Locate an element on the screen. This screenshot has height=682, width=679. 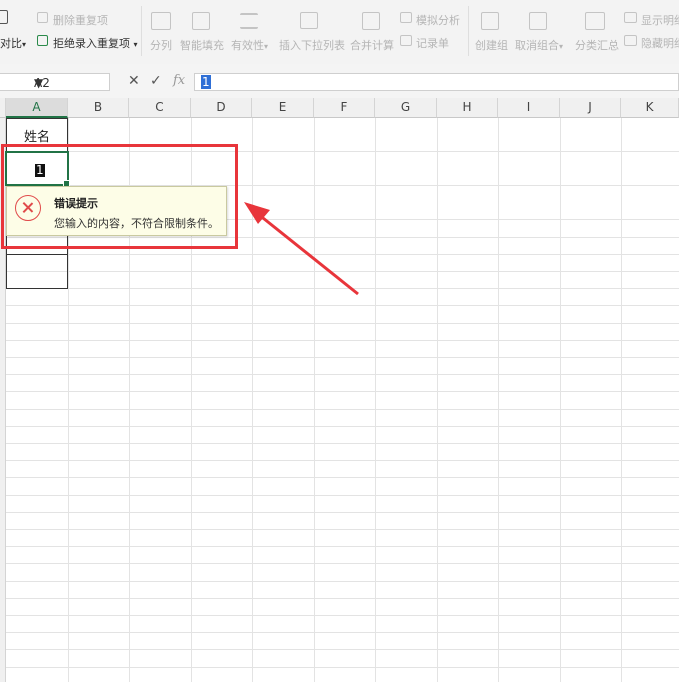
split-button: 分列 is located at coordinates (161, 45).